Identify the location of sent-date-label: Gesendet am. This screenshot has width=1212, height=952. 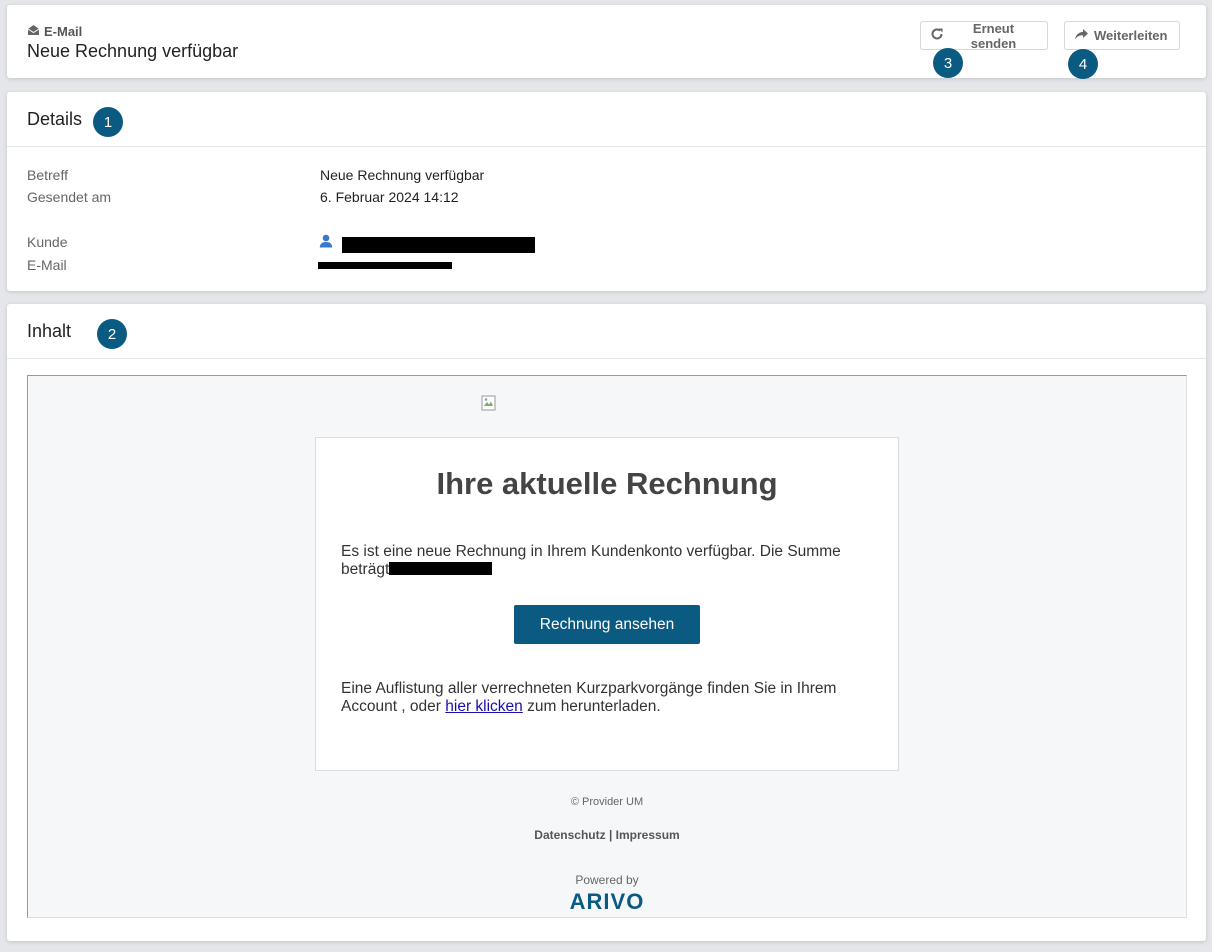
(69, 197).